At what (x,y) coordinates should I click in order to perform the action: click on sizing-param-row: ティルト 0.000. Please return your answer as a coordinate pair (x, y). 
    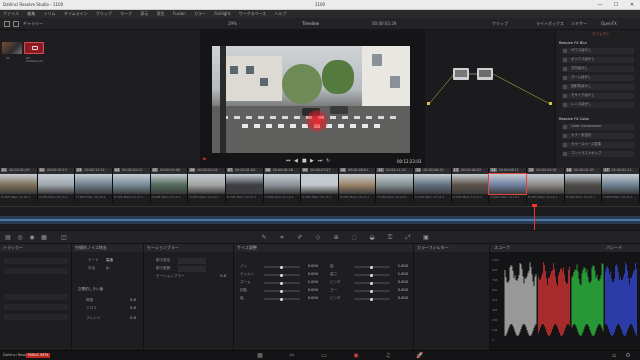
    Looking at the image, I should click on (280, 275).